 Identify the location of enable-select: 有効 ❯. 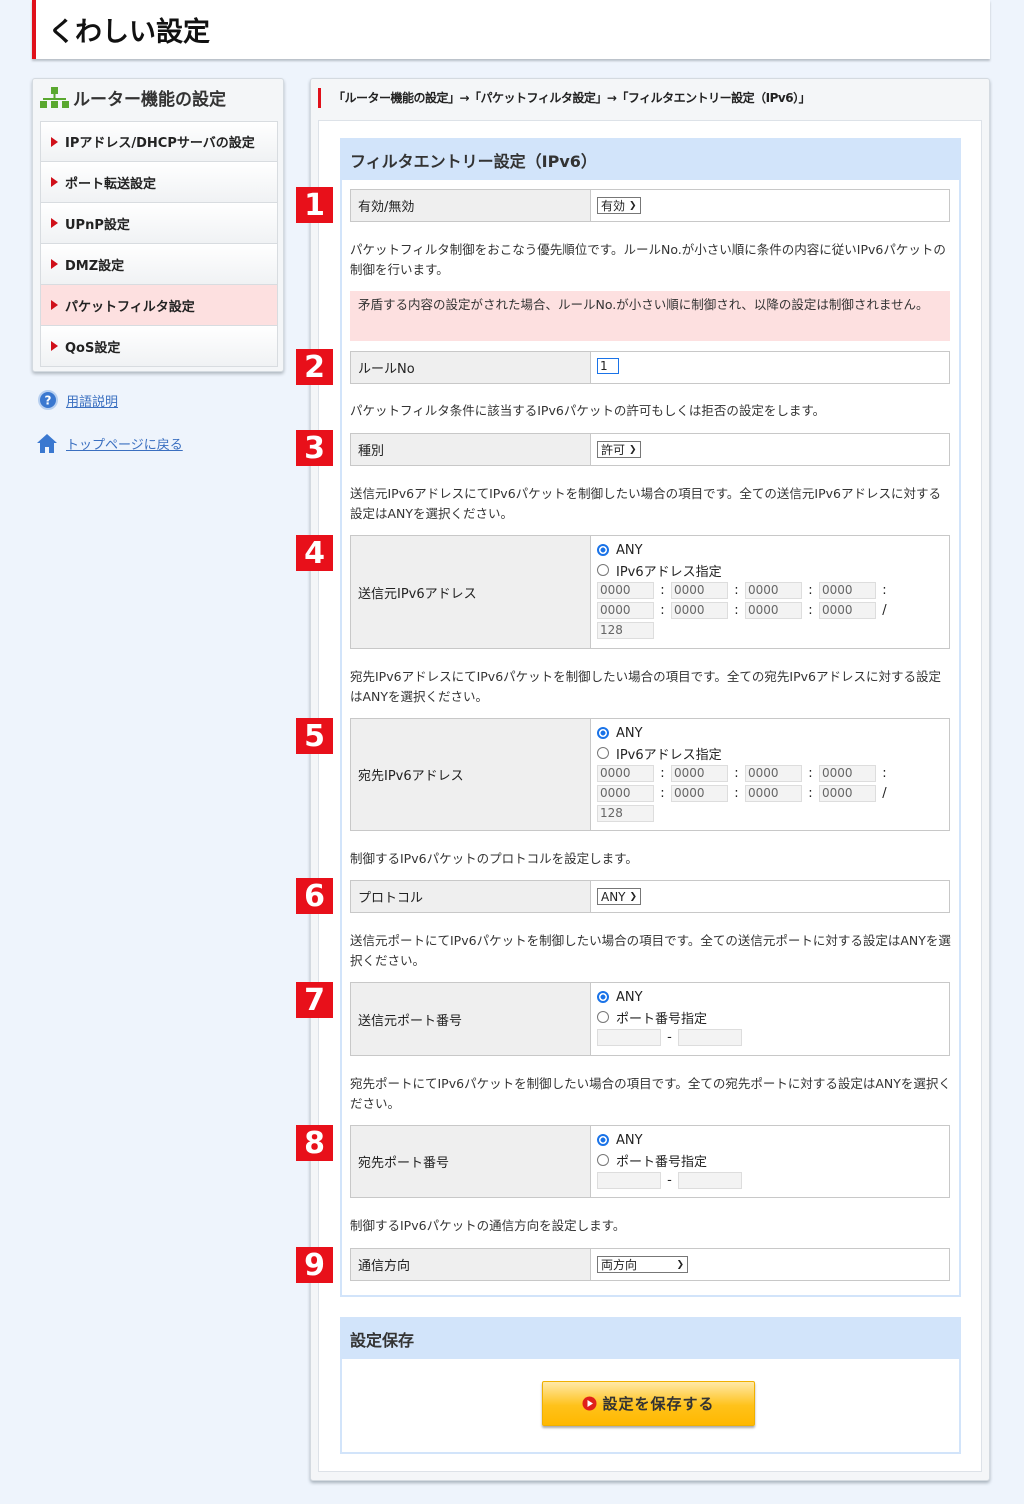
(619, 205).